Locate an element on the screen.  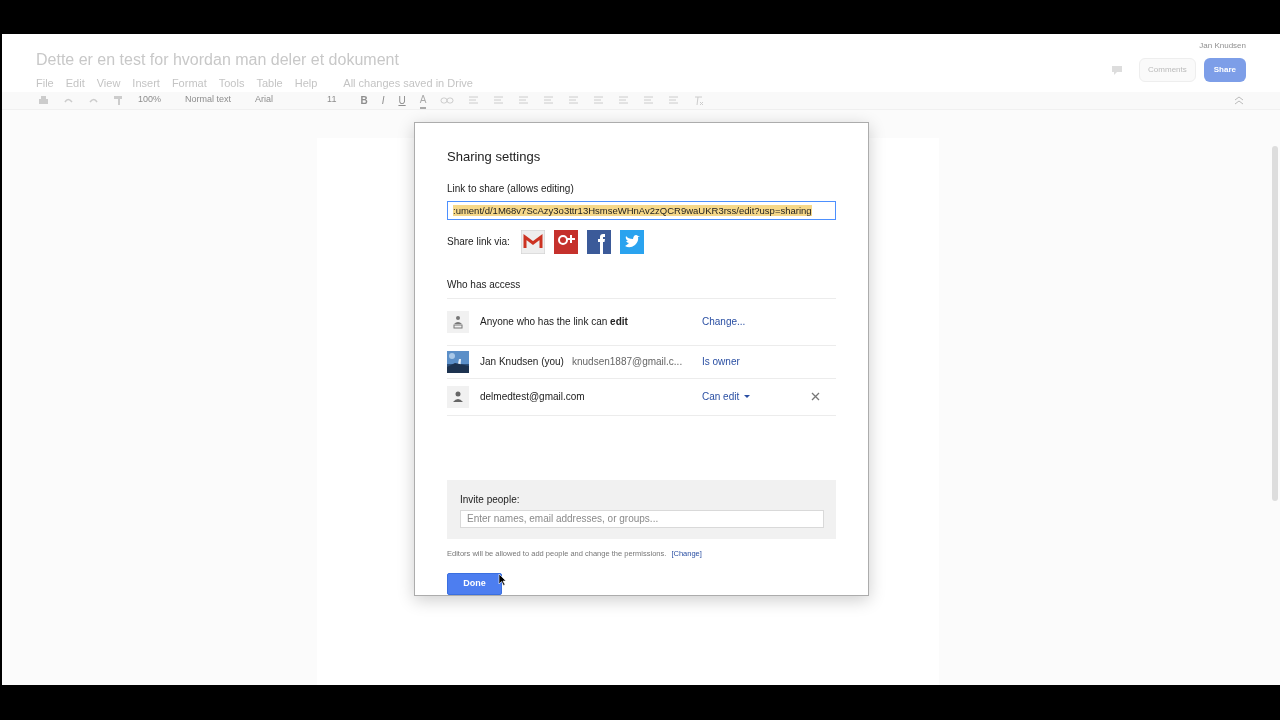
link-icon is located at coordinates (447, 100).